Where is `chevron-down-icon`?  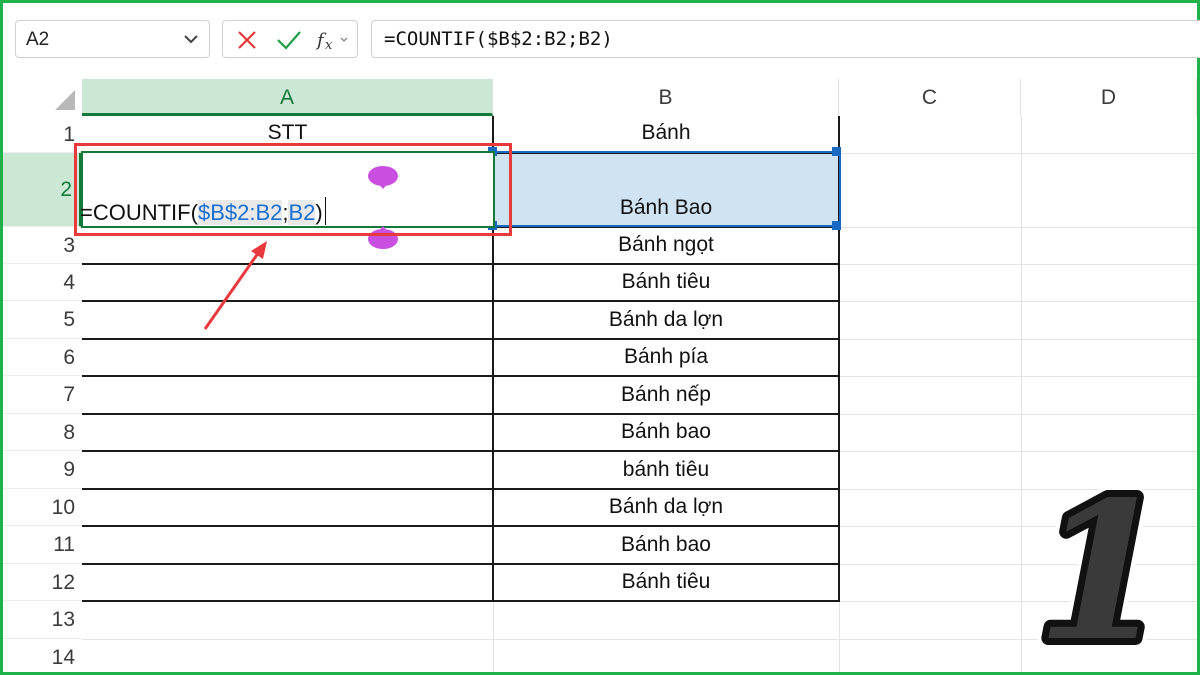 chevron-down-icon is located at coordinates (191, 39).